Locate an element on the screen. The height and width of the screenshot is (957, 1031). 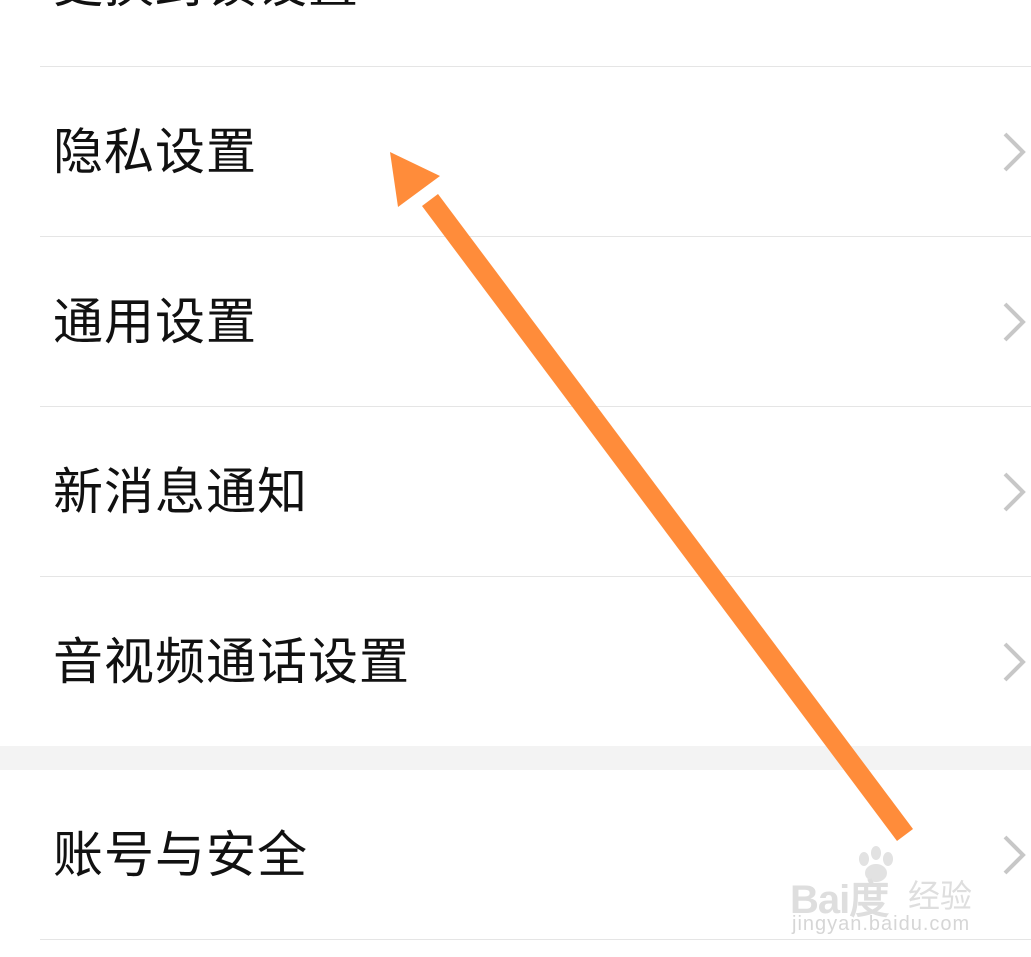
group-separator is located at coordinates (515, 758).